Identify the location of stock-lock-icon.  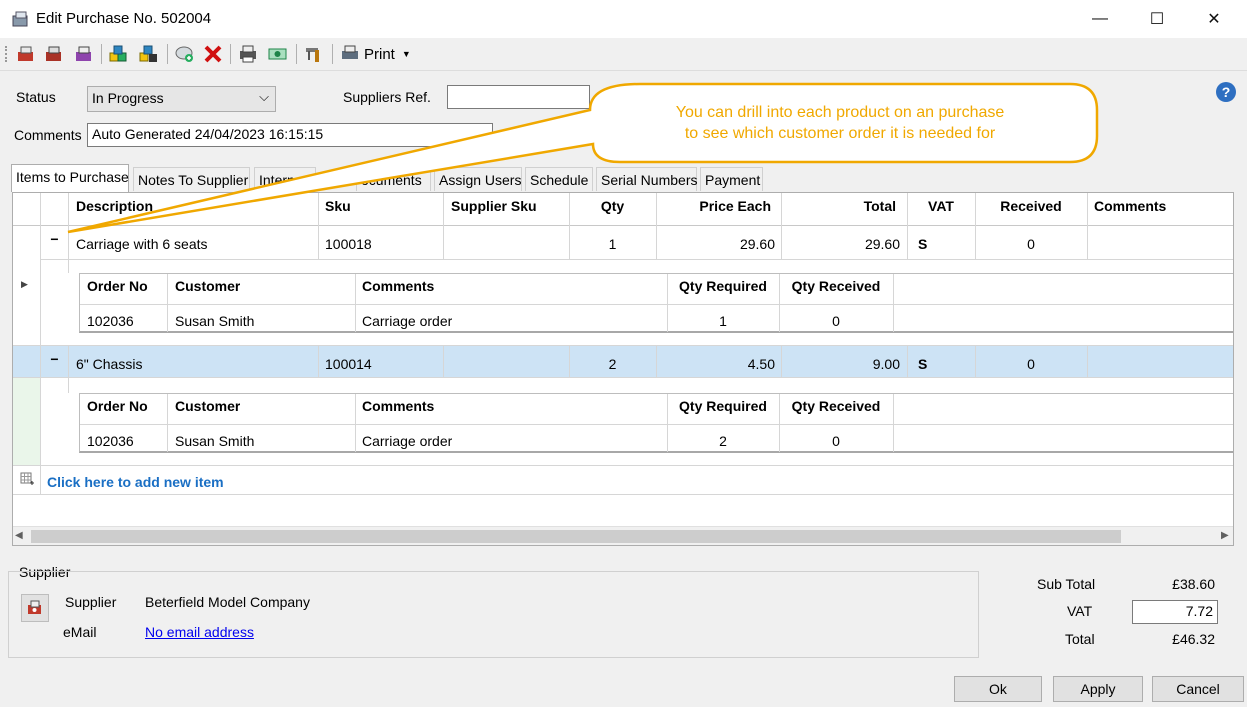
(149, 54).